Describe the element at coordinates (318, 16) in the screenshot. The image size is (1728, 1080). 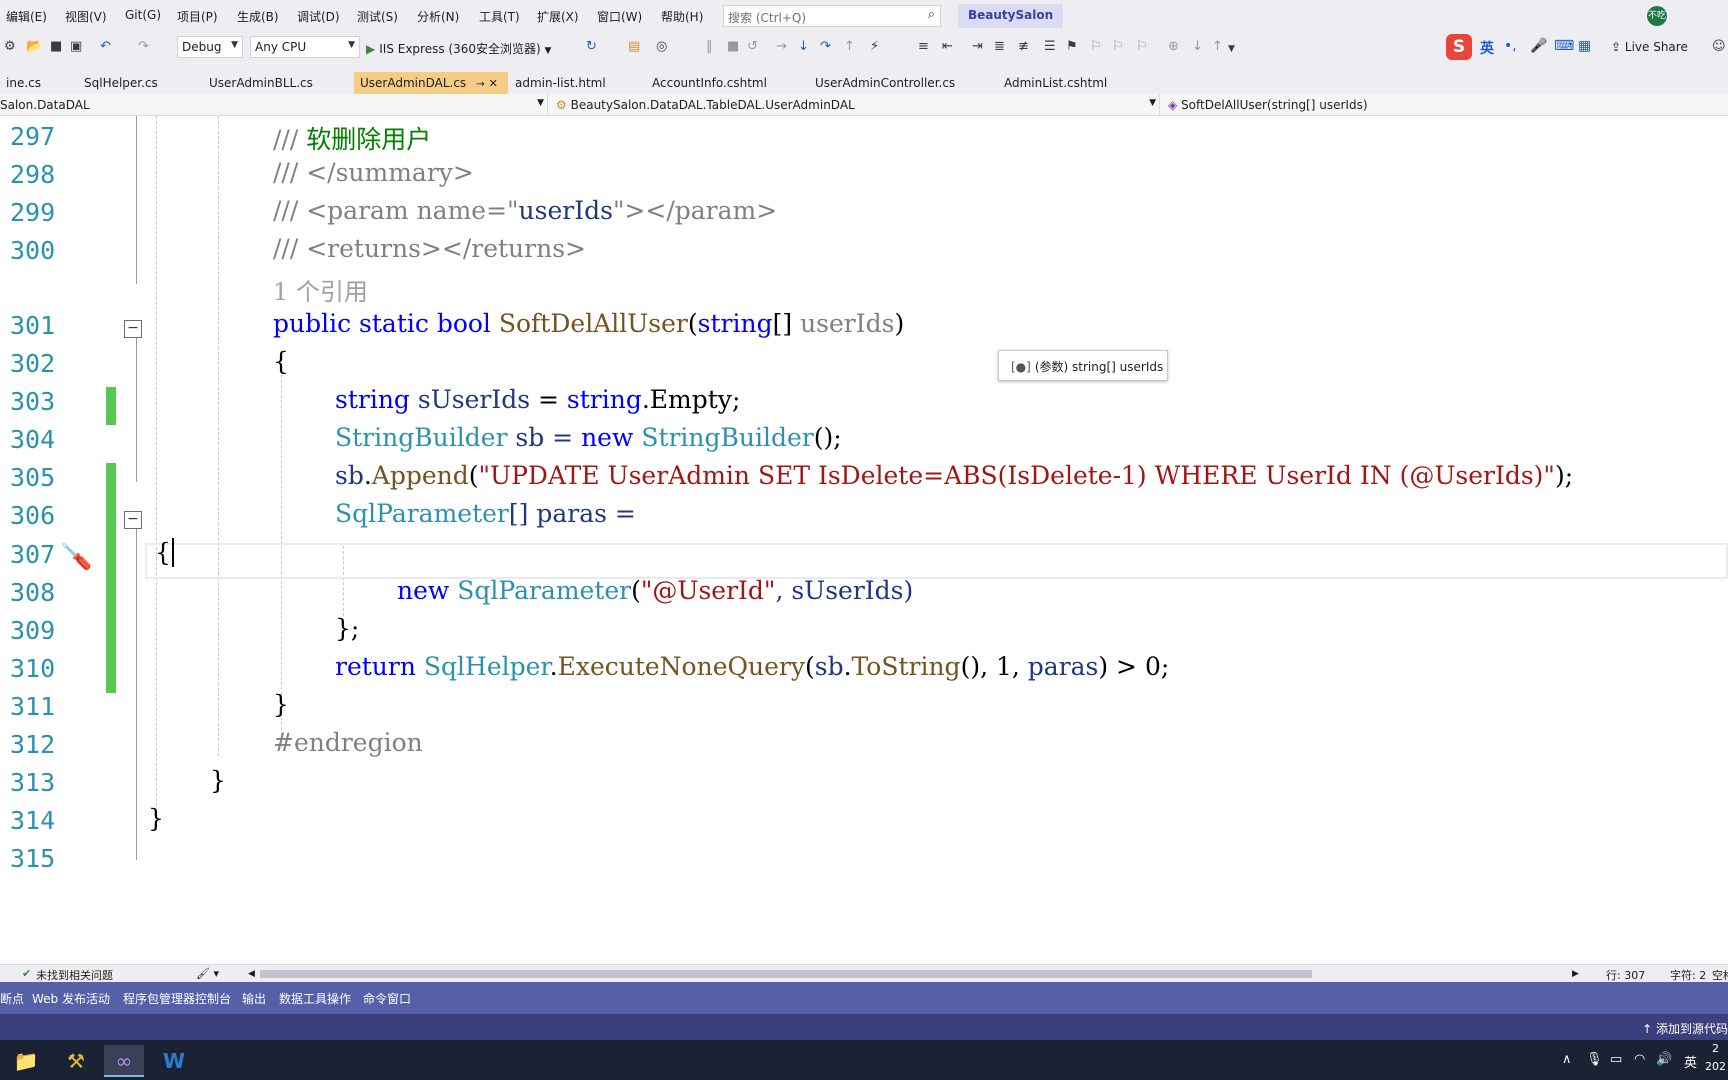
I see `menu-debug: 调试(D)` at that location.